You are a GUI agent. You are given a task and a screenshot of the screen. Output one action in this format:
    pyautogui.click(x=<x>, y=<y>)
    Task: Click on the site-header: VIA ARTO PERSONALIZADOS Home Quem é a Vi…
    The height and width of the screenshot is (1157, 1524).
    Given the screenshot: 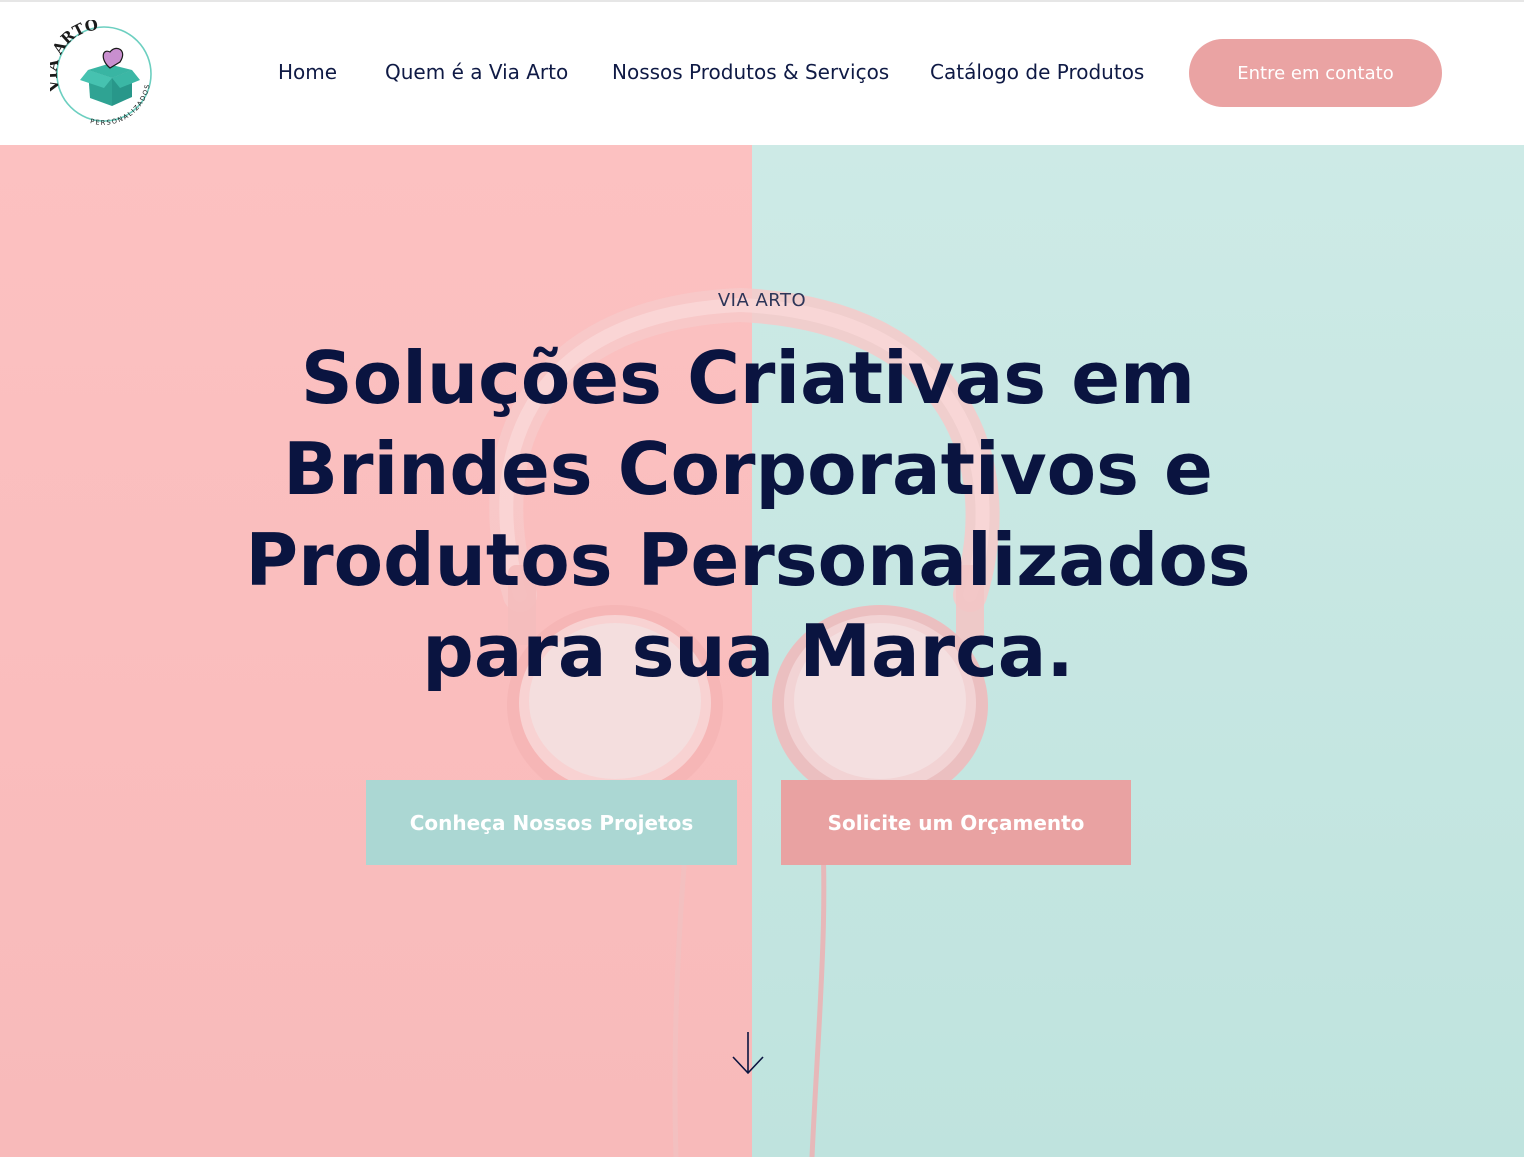 What is the action you would take?
    pyautogui.click(x=762, y=72)
    